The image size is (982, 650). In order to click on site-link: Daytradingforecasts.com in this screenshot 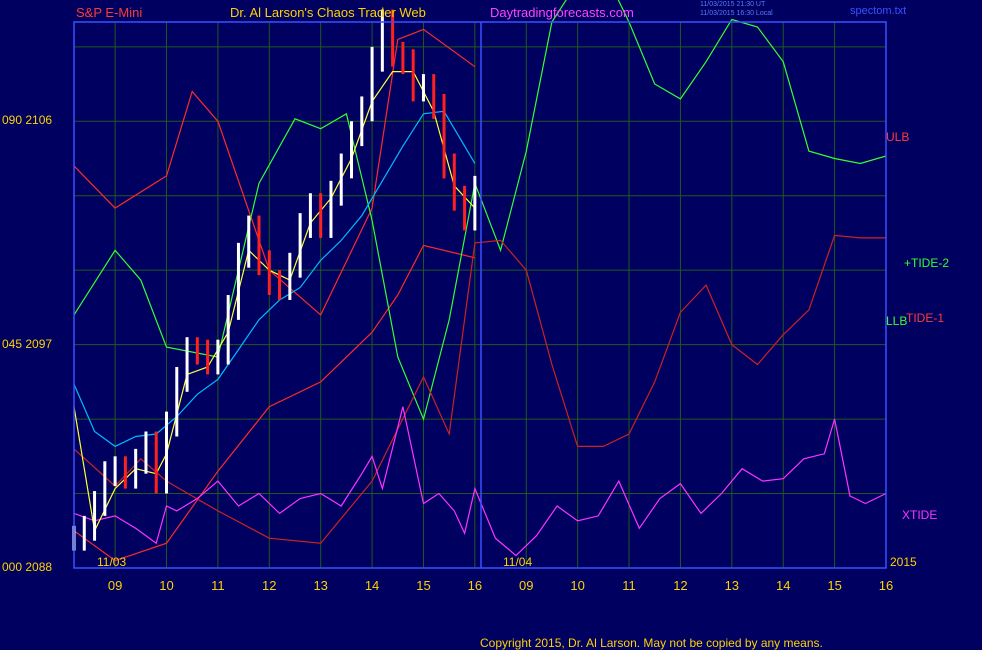, I will do `click(562, 12)`.